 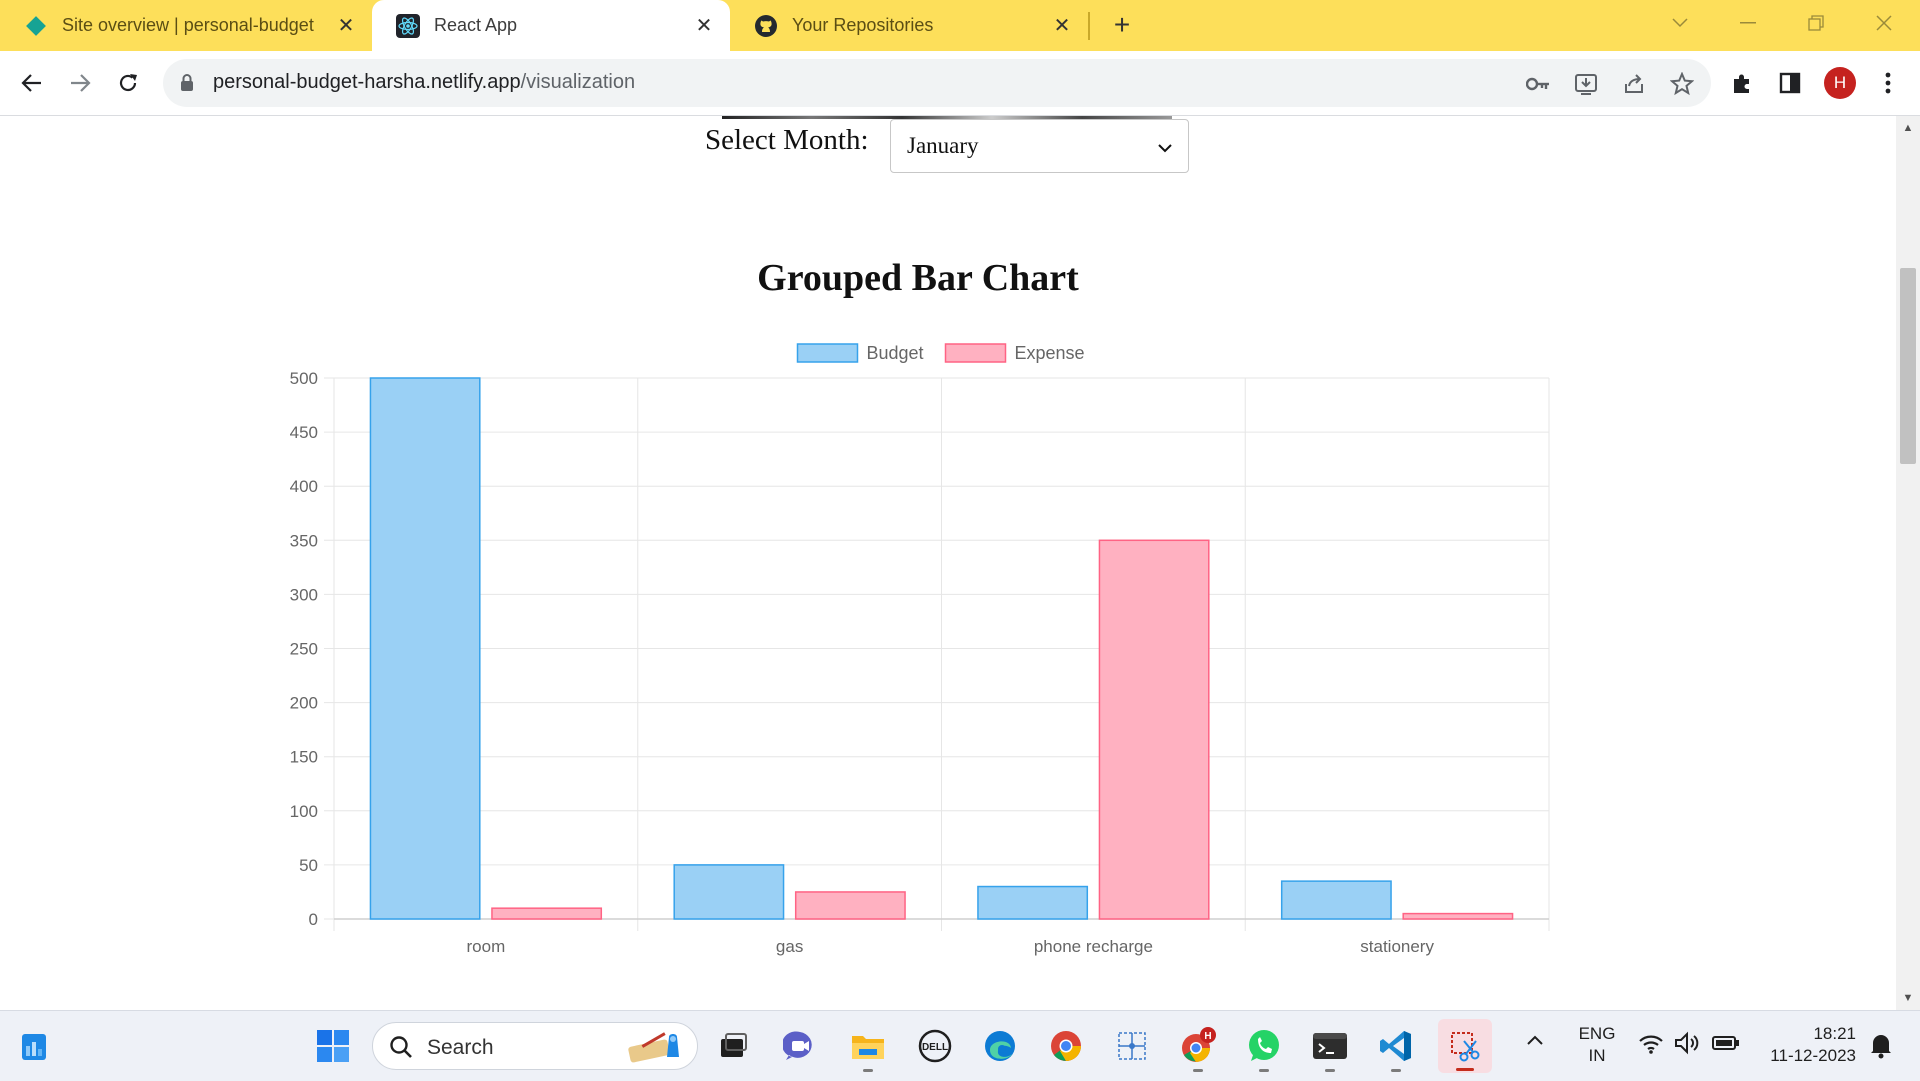 What do you see at coordinates (1093, 946) in the screenshot?
I see `x-tick-label: phone recharge` at bounding box center [1093, 946].